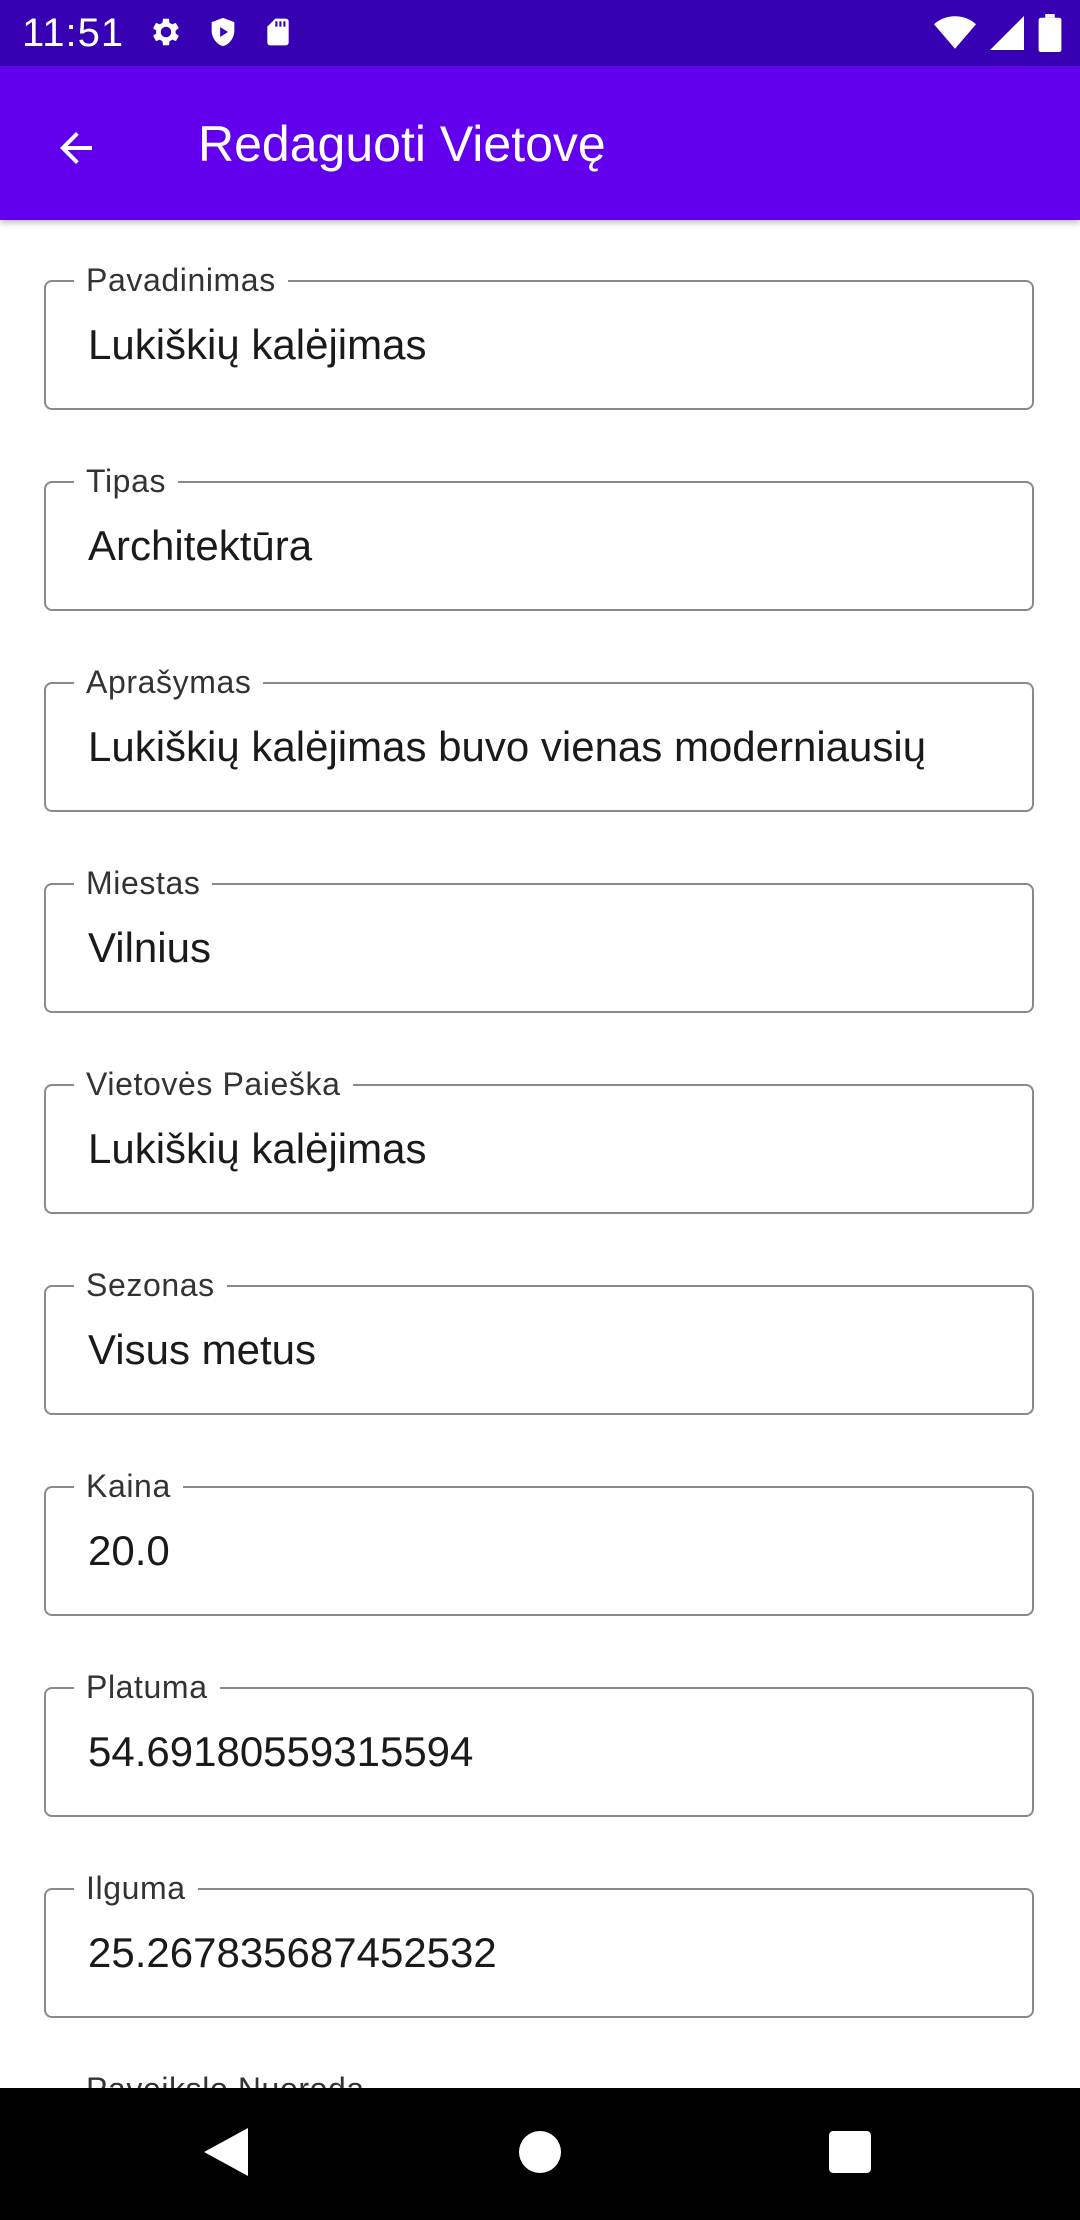 The width and height of the screenshot is (1080, 2220). I want to click on status-icons-left, so click(221, 34).